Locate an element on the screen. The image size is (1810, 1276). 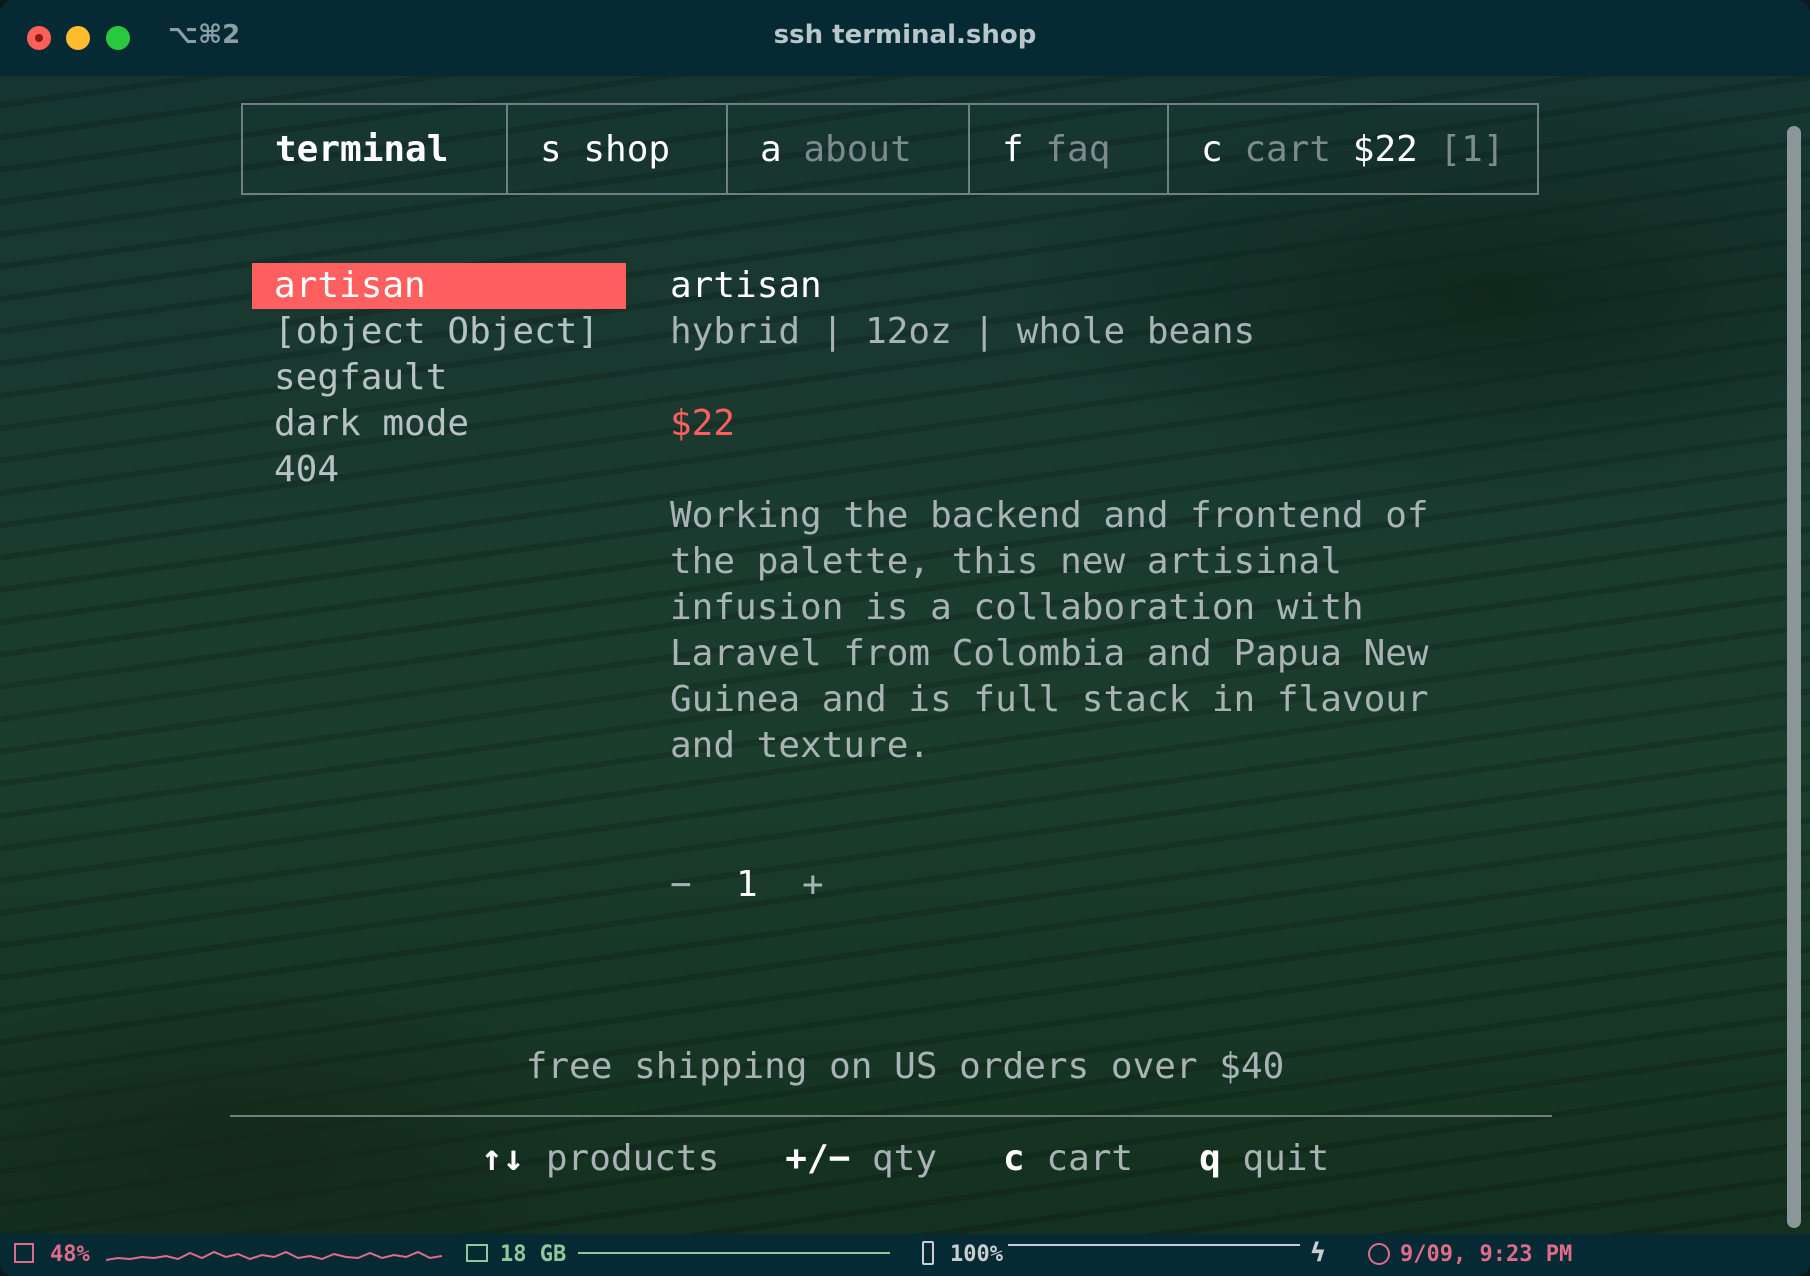
scrollbar is located at coordinates (1794, 677).